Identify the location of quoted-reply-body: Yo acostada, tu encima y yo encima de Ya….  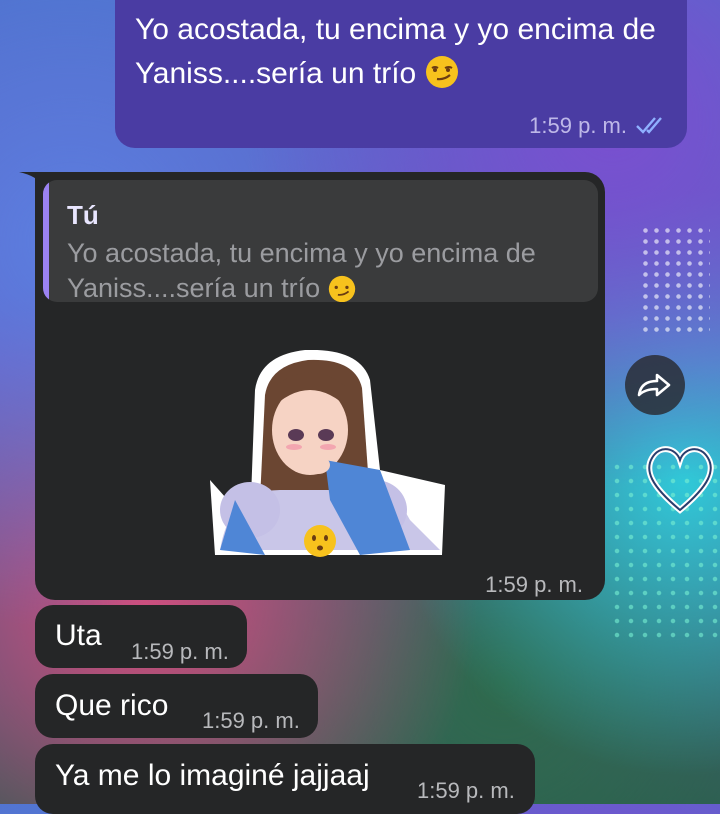
(301, 270).